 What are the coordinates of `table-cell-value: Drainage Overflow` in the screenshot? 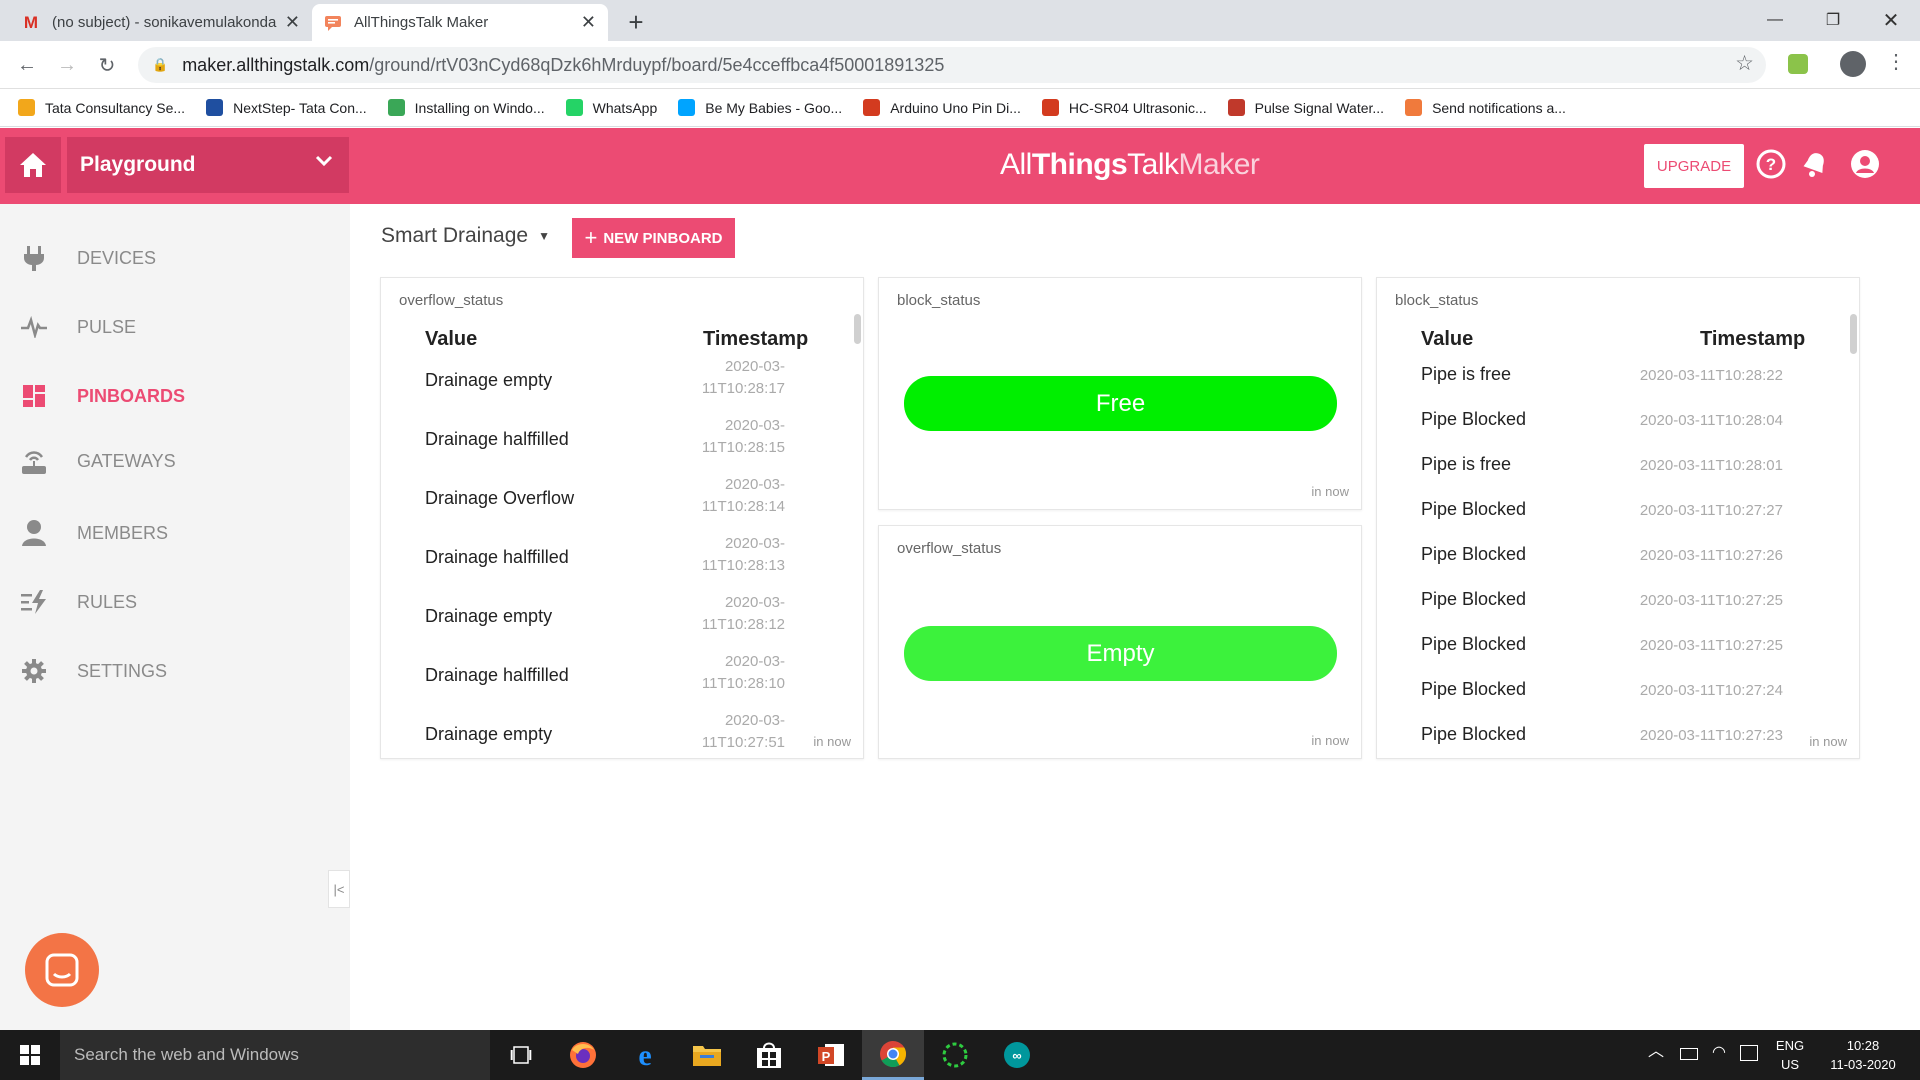 It's located at (500, 498).